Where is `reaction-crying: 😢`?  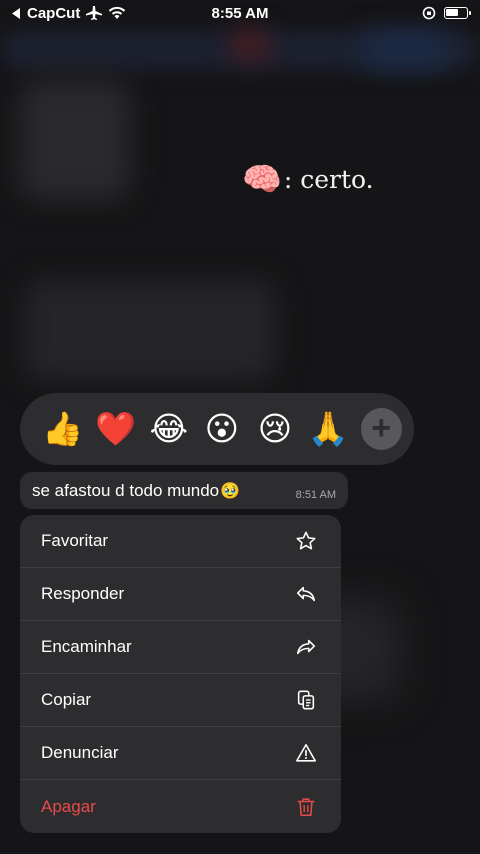
reaction-crying: 😢 is located at coordinates (274, 429).